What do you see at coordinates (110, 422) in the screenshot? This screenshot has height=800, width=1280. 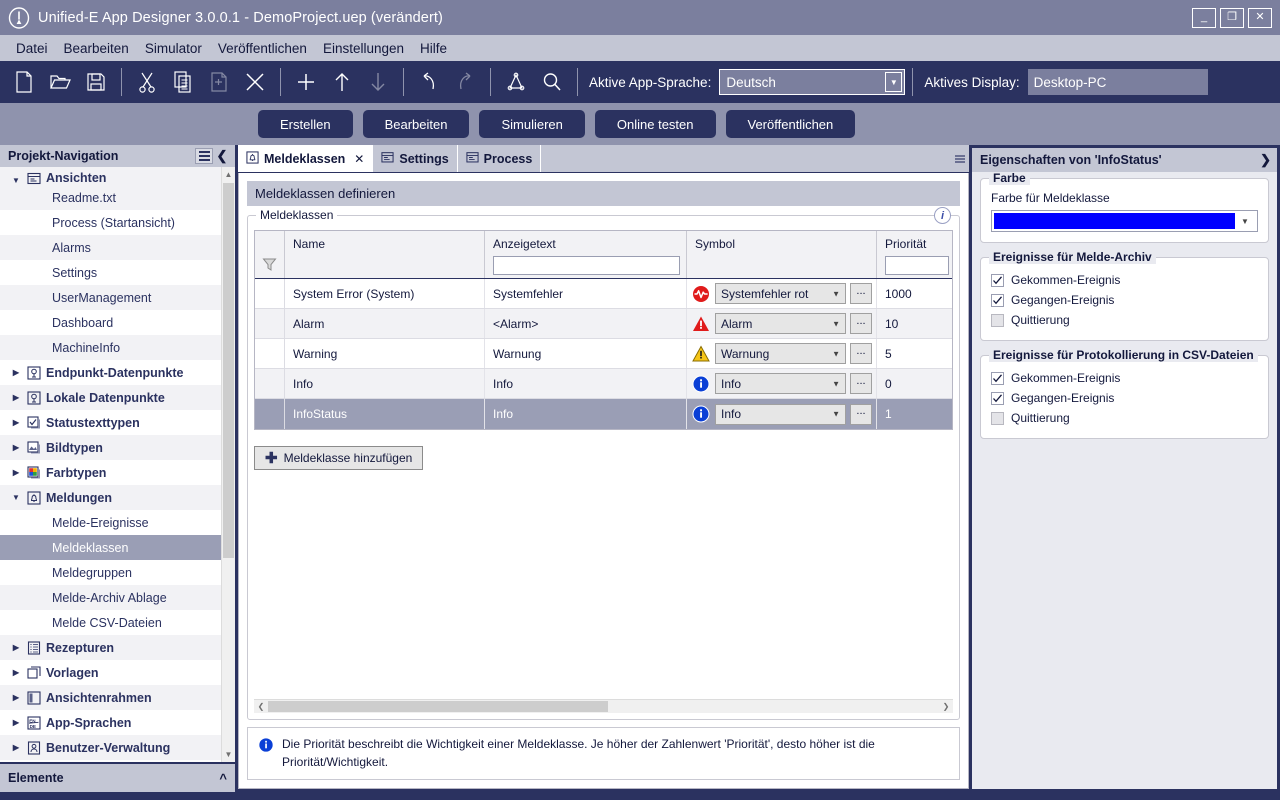 I see `tree-item-statustexttypen: ▶ Statustexttypen` at bounding box center [110, 422].